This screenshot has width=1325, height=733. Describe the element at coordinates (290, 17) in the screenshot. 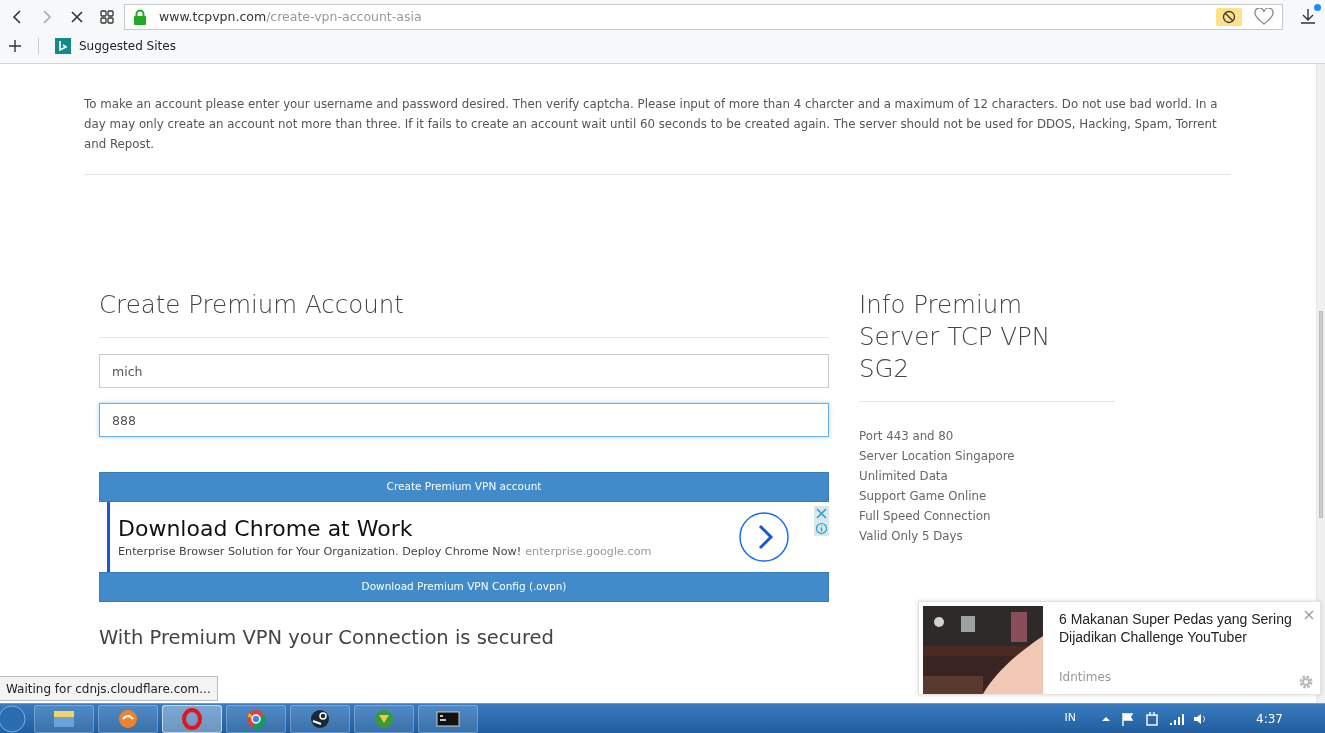

I see `address-text: www.tcpvpn.com/create-vpn-account-asia` at that location.